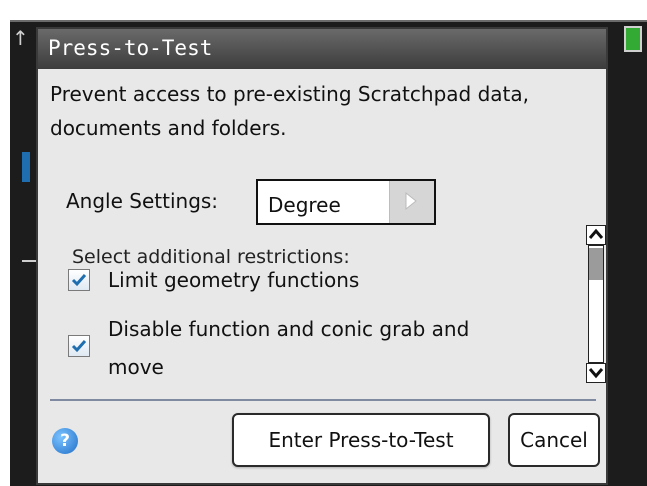 The width and height of the screenshot is (647, 486). I want to click on scroll-down-button, so click(596, 373).